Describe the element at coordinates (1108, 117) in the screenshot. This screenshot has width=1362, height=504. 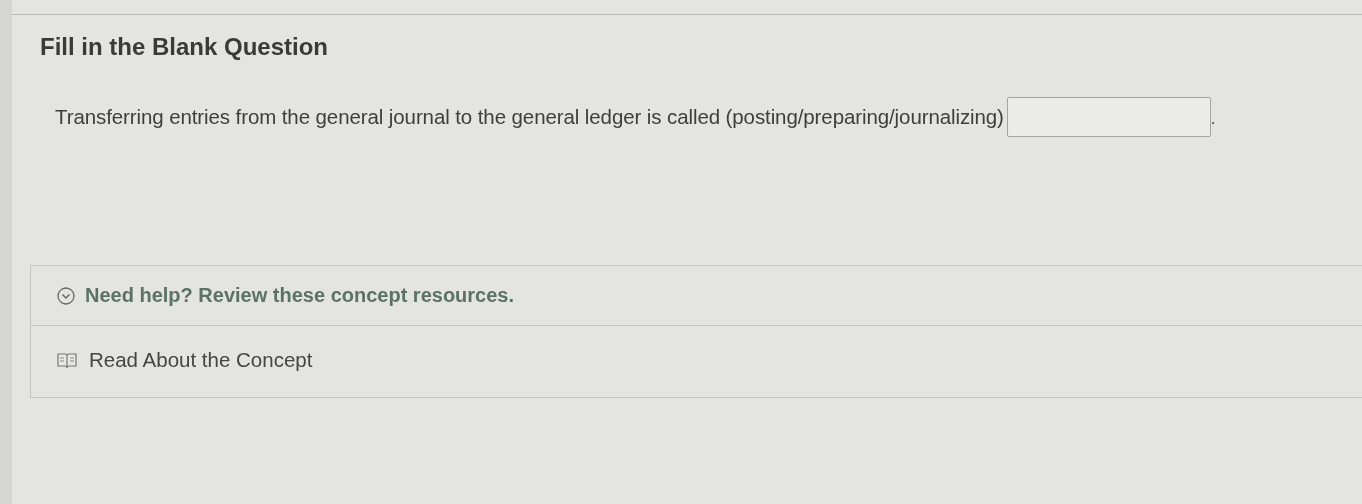
I see `answer-field` at that location.